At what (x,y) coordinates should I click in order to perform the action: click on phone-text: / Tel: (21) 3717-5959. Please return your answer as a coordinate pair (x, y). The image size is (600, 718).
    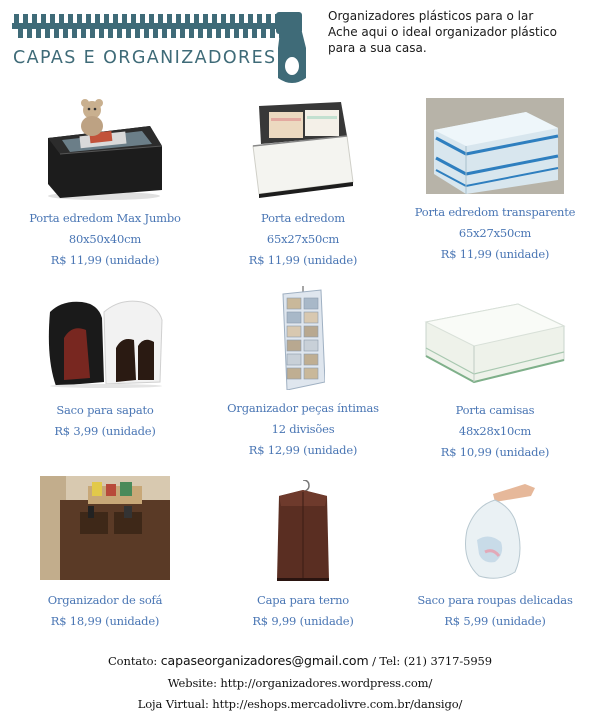
    Looking at the image, I should click on (430, 661).